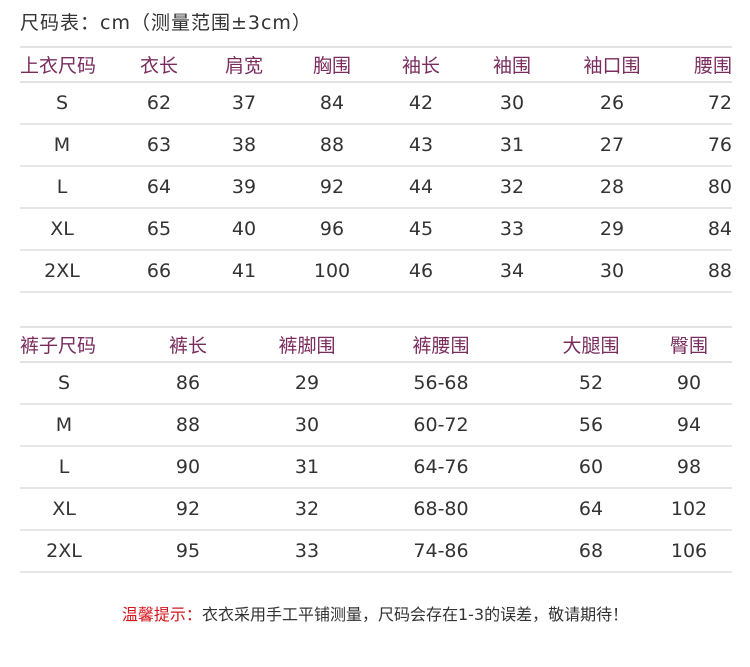 This screenshot has width=750, height=667. I want to click on table-header-row: 上衣尺码 衣长 肩宽 胸围 袖长 袖围 袖口围 腰围, so click(376, 64).